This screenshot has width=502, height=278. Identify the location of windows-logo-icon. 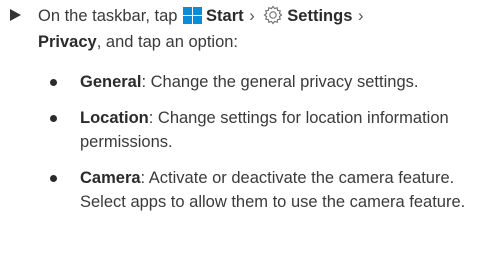
(193, 15).